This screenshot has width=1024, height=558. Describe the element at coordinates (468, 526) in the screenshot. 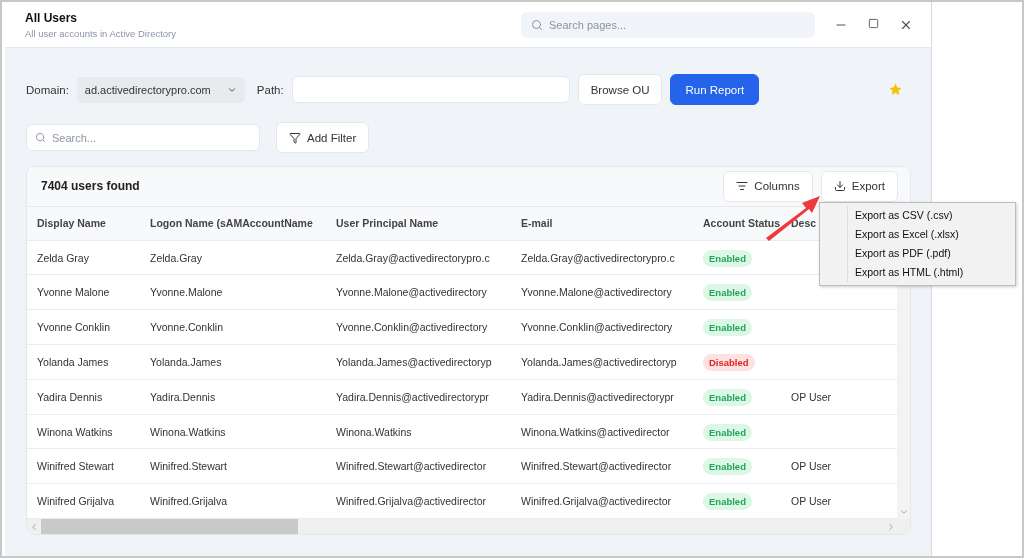

I see `horizontal-scrollbar` at that location.